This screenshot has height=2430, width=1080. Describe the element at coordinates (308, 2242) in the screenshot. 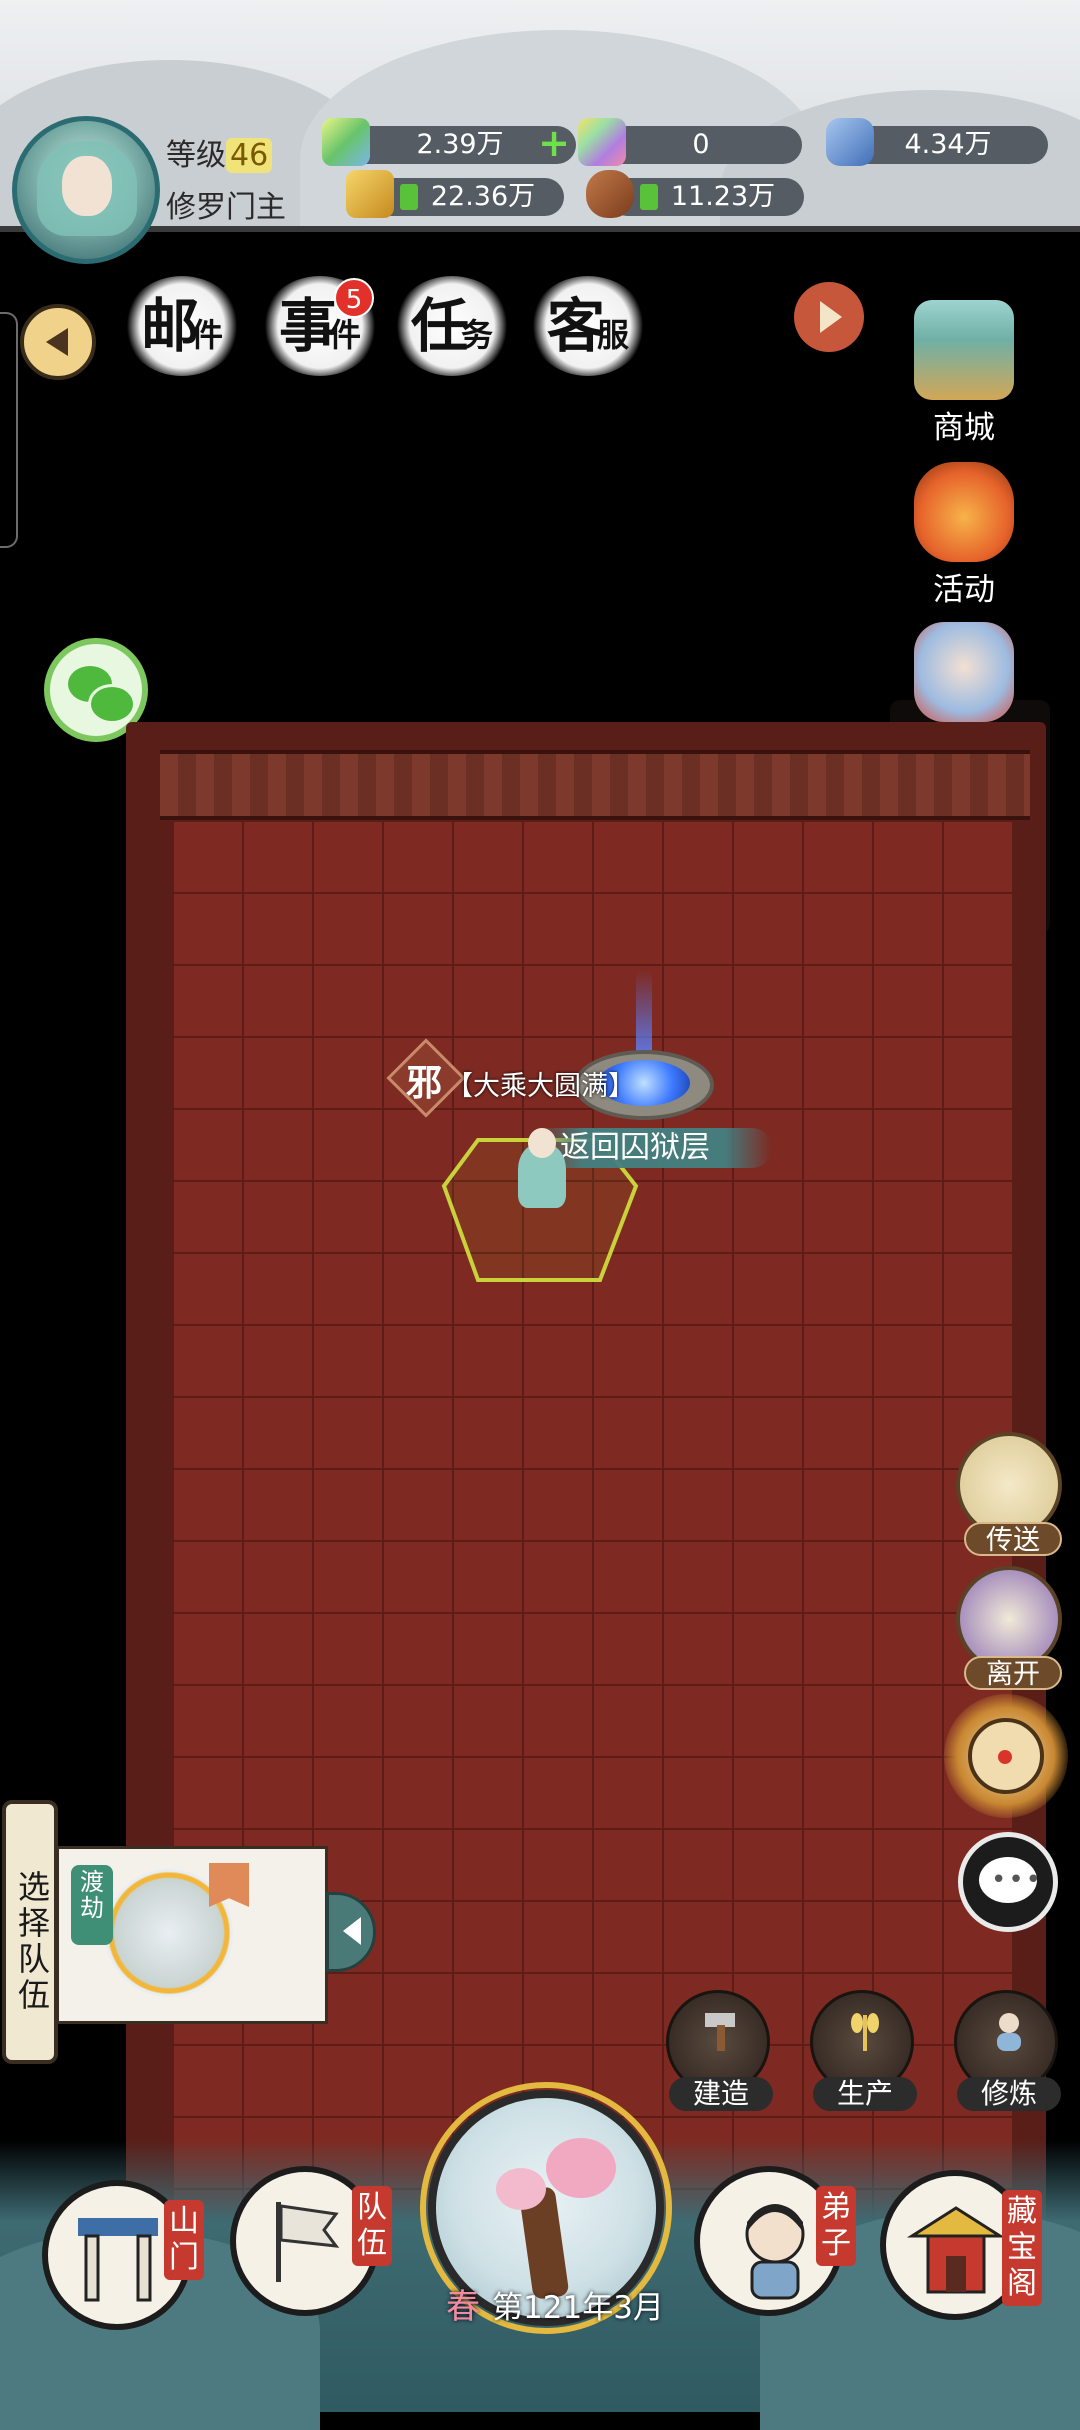

I see `flag-icon` at that location.